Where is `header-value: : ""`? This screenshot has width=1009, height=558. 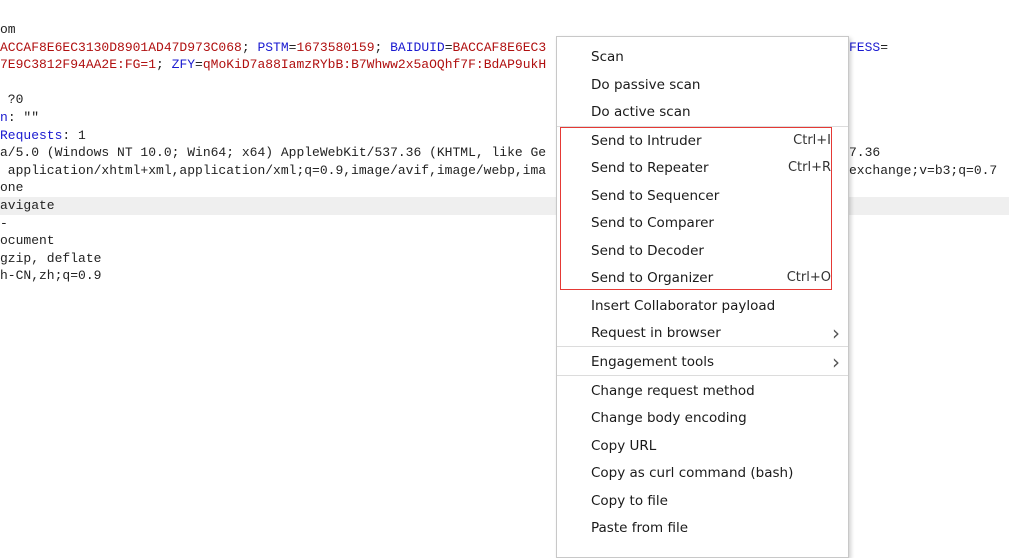 header-value: : "" is located at coordinates (23, 117).